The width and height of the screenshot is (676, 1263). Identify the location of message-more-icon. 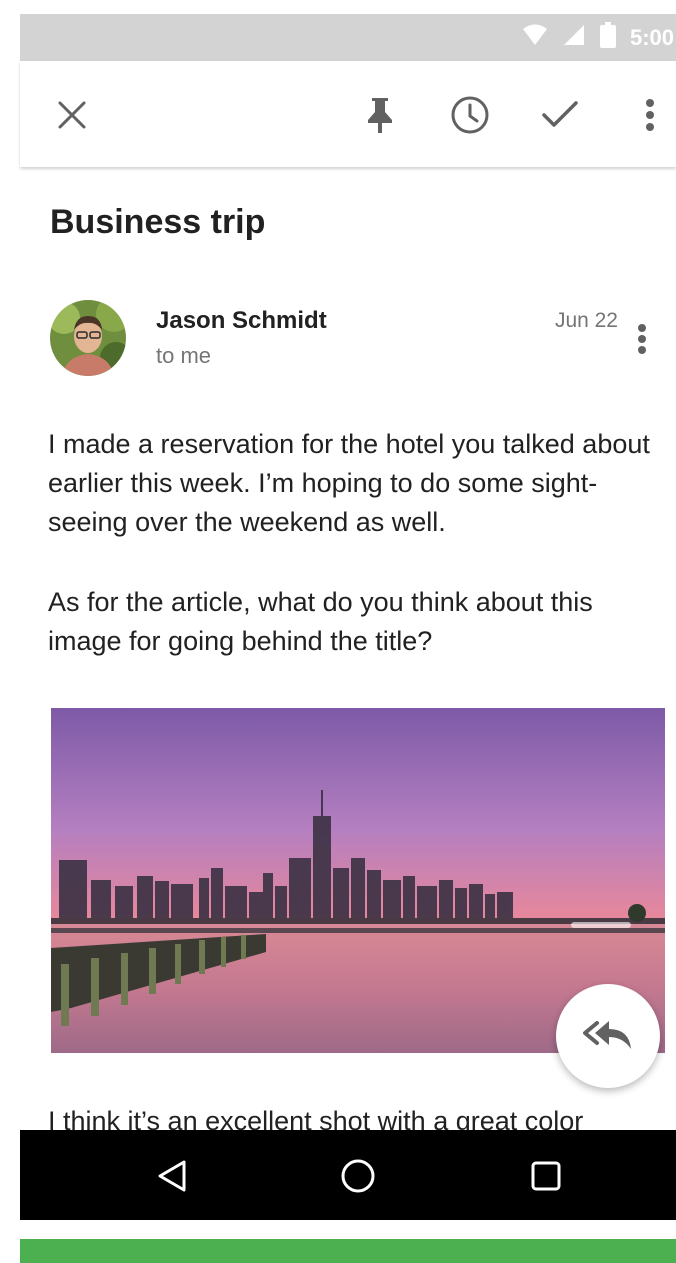
(642, 339).